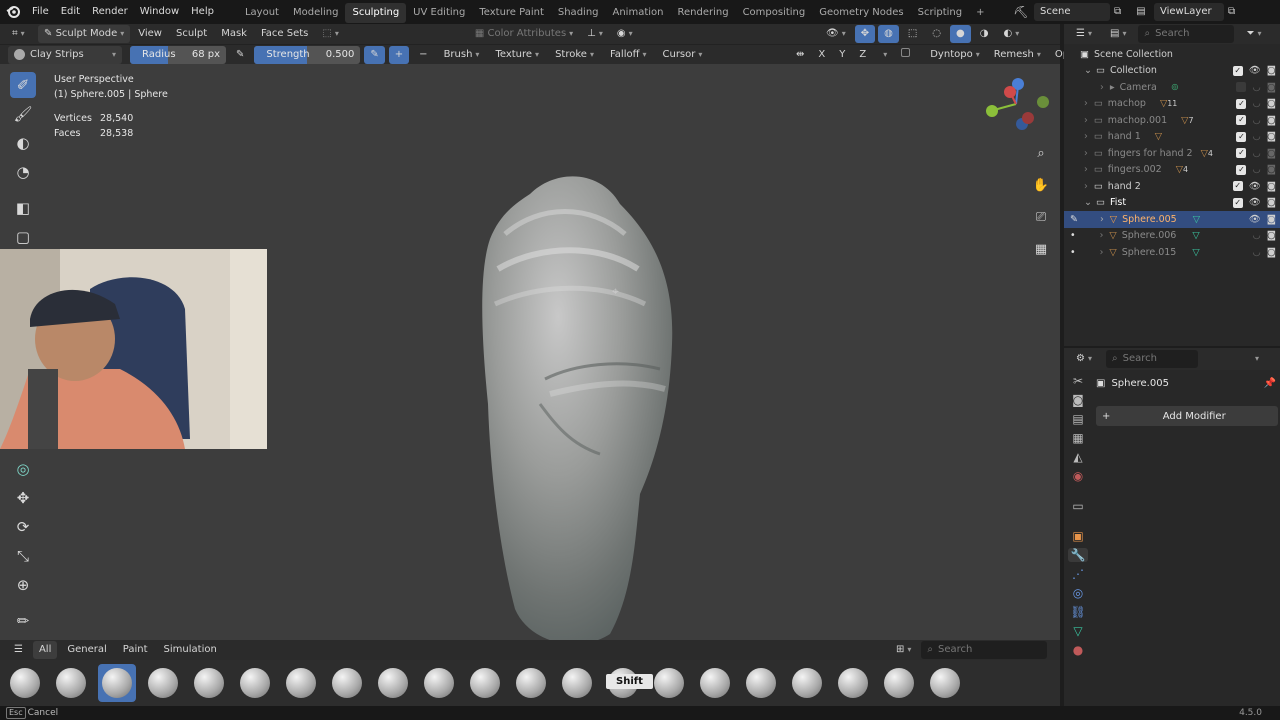 This screenshot has height=720, width=1280. What do you see at coordinates (1172, 170) in the screenshot?
I see `outliner-row-fingers-002: › ▭ fingers.002 ▽ 4 ✓ ◡ ◙` at bounding box center [1172, 170].